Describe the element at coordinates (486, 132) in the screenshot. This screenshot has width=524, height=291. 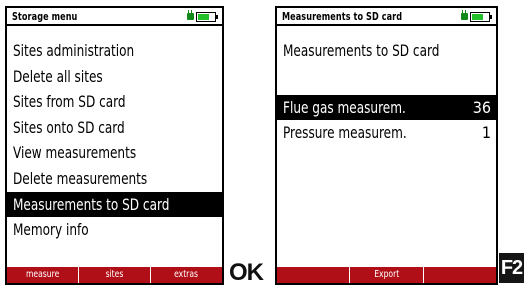
I see `row-count: 1` at that location.